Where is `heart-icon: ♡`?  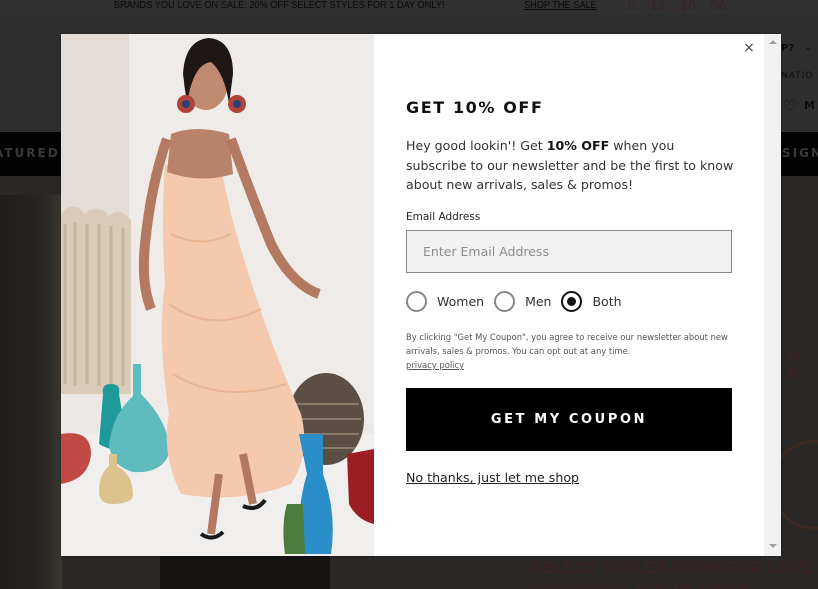
heart-icon: ♡ is located at coordinates (789, 106).